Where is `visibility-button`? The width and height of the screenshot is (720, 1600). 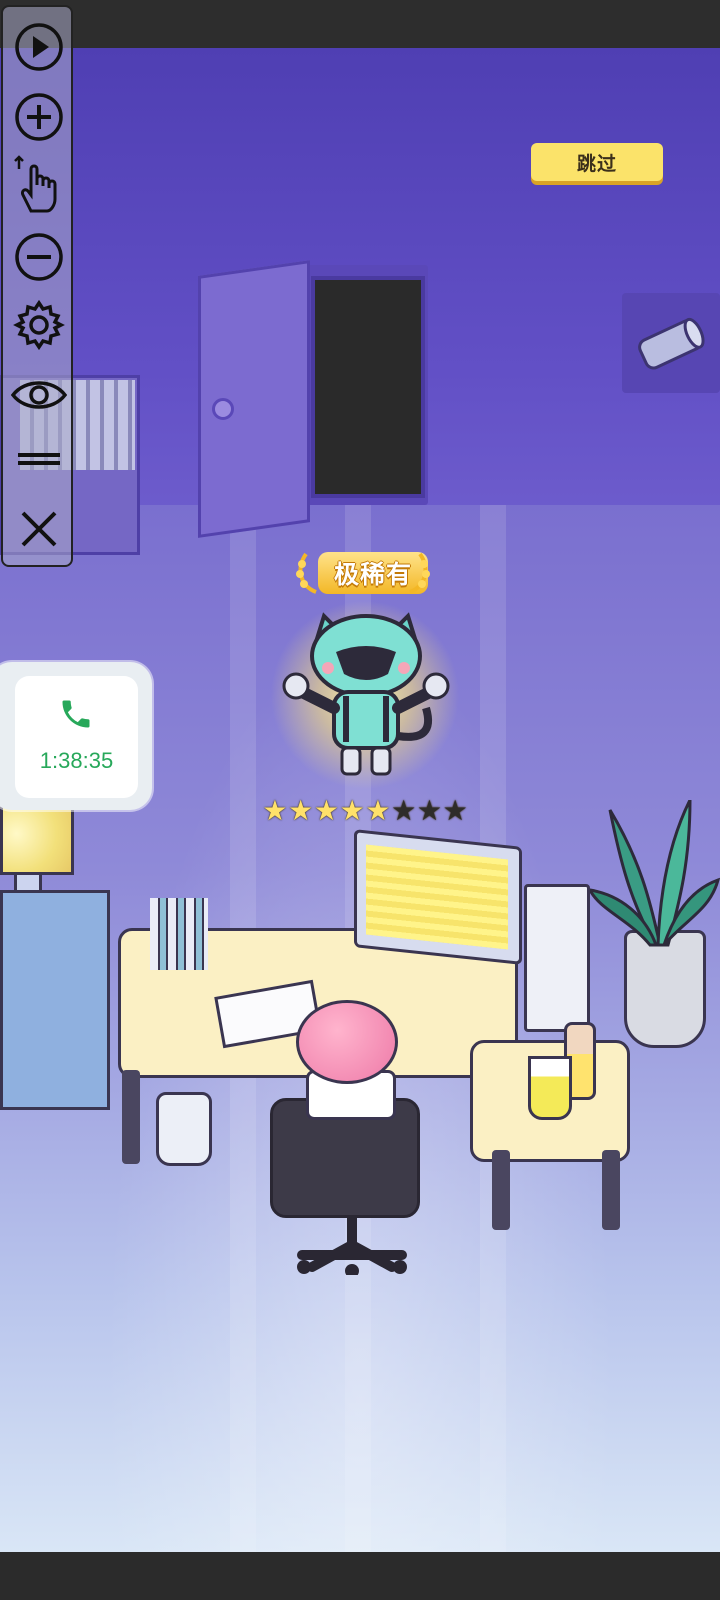 visibility-button is located at coordinates (39, 395).